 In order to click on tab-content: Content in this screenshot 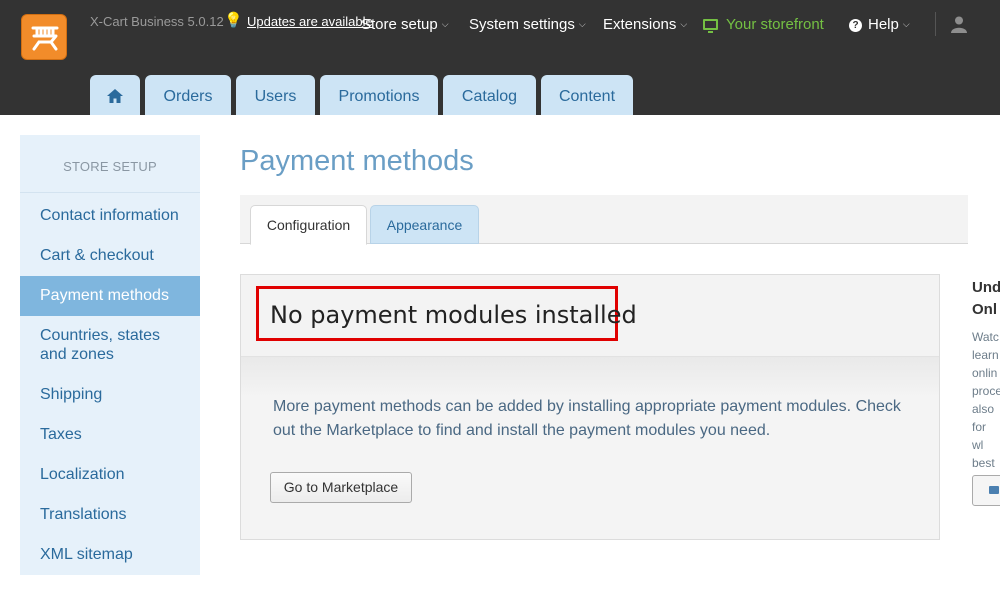, I will do `click(587, 95)`.